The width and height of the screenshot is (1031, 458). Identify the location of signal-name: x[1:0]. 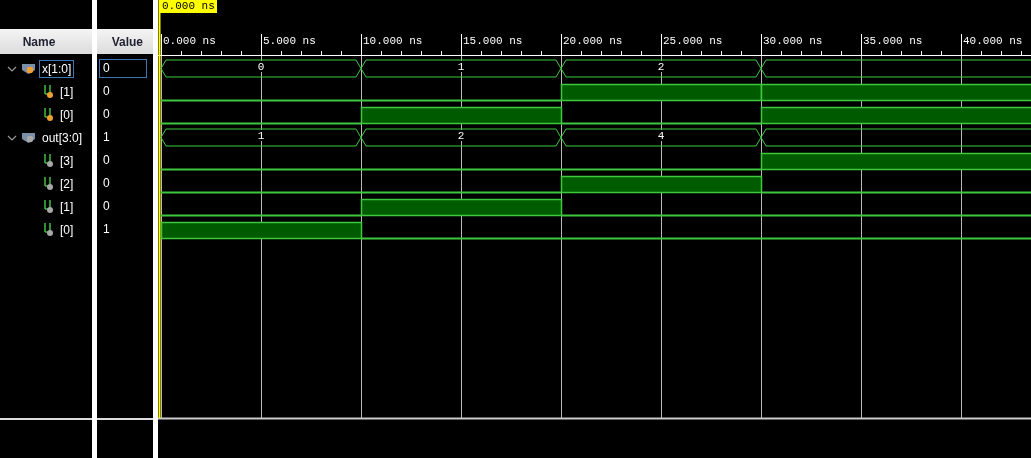
(57, 68).